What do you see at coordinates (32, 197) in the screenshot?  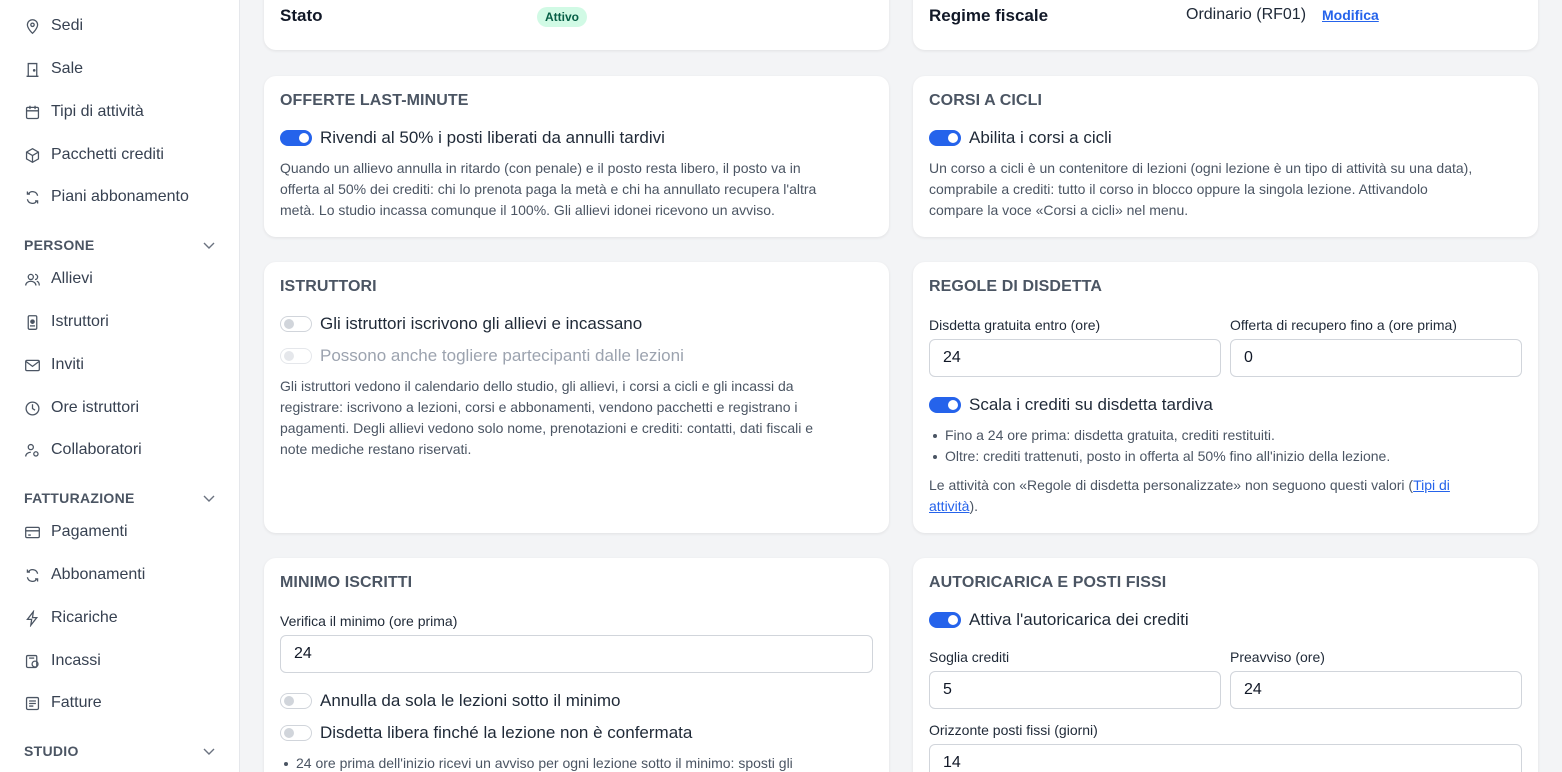 I see `refresh-icon` at bounding box center [32, 197].